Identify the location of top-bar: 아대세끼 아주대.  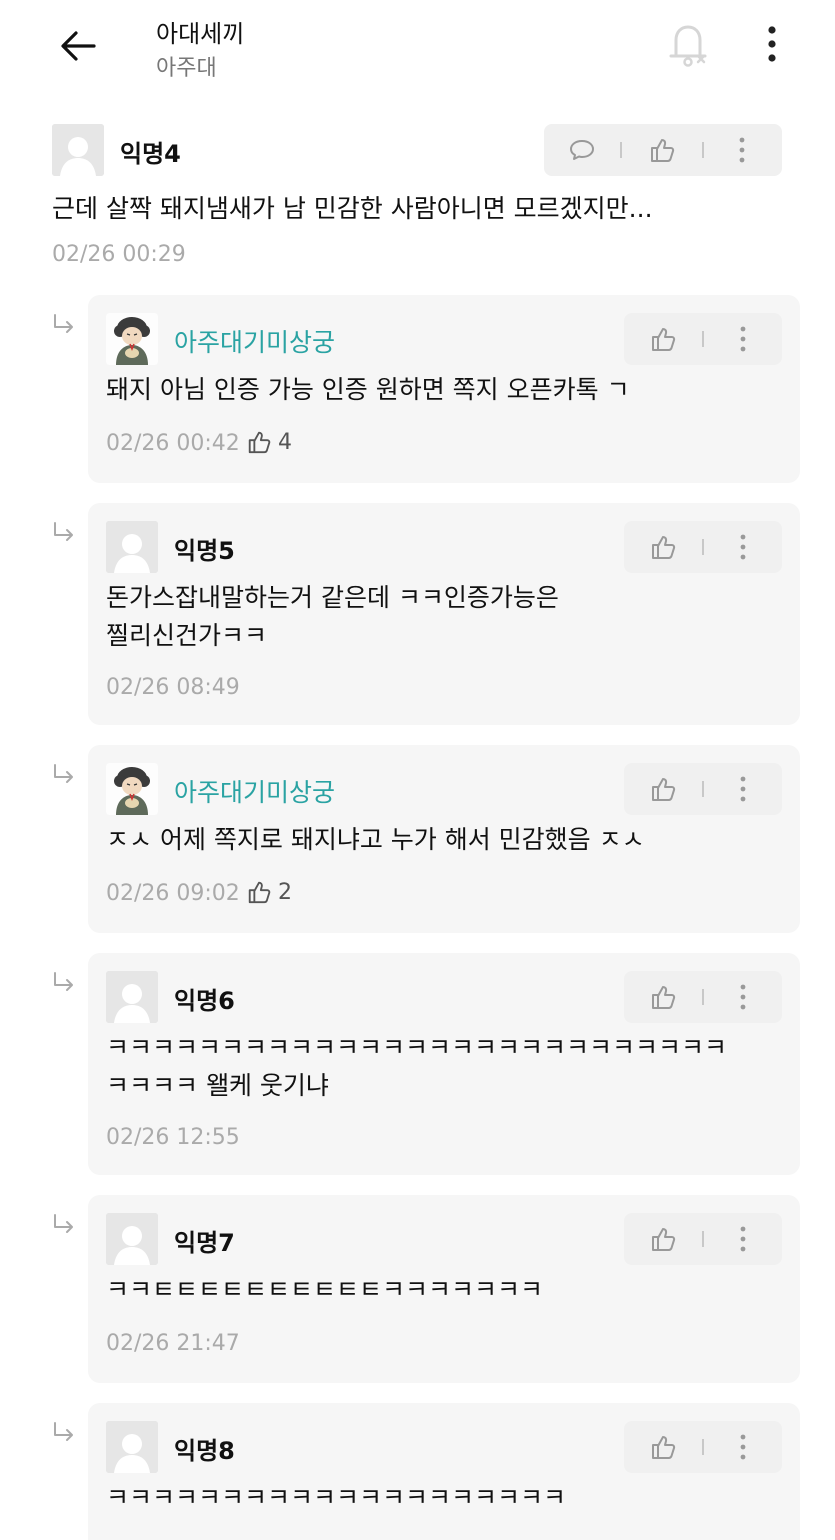
(417, 50).